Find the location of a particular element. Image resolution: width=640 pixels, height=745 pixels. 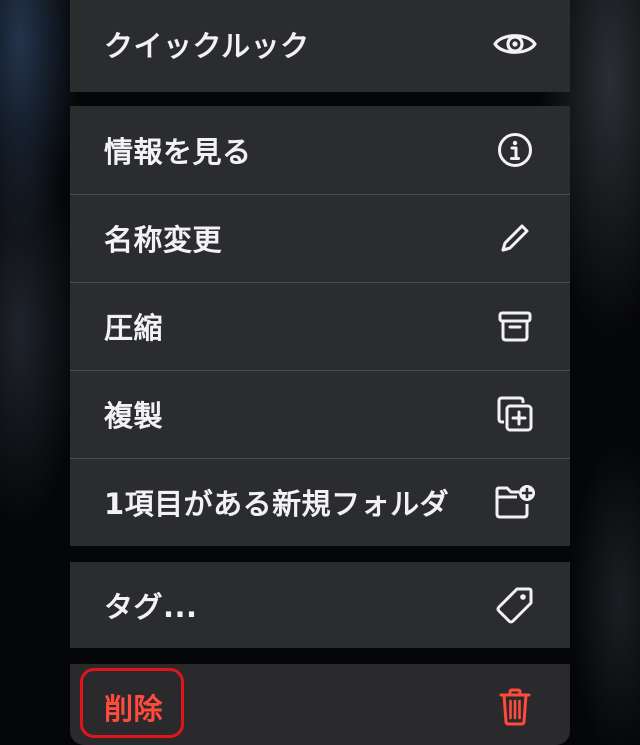

menu-item-rename: 名称変更 is located at coordinates (320, 238).